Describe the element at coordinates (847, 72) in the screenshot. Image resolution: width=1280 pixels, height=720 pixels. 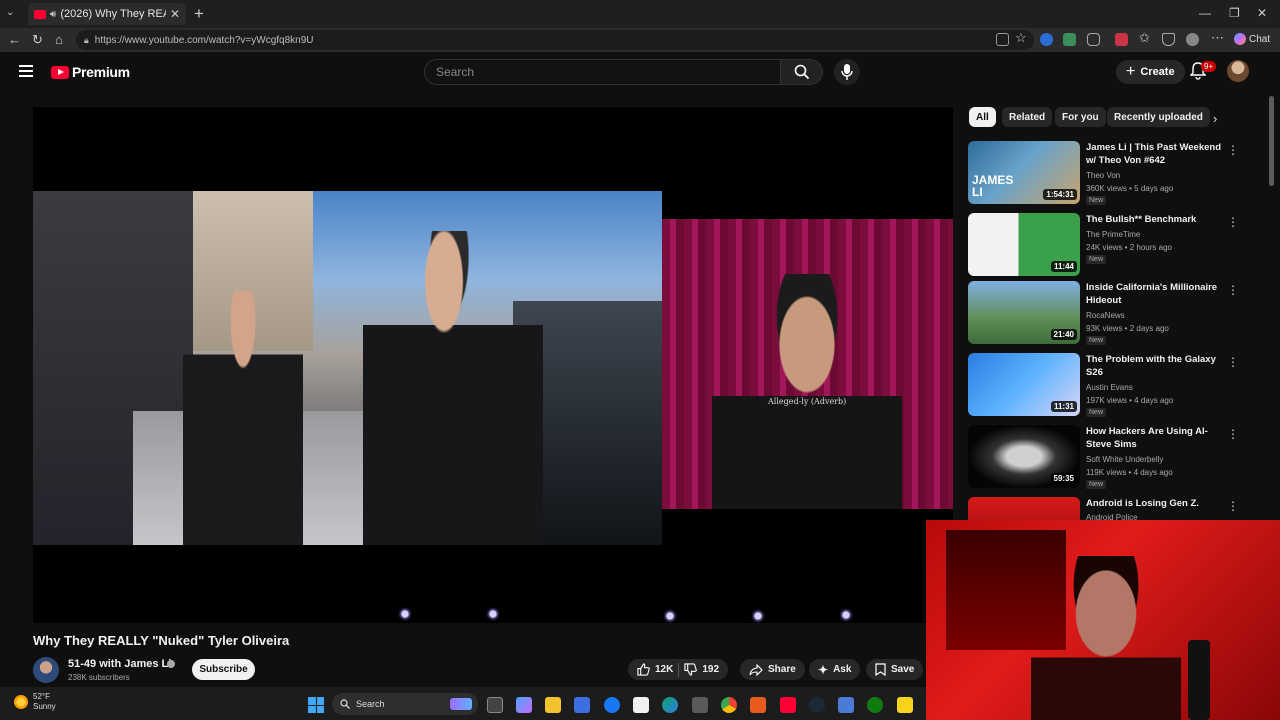
I see `voice-search-button` at that location.